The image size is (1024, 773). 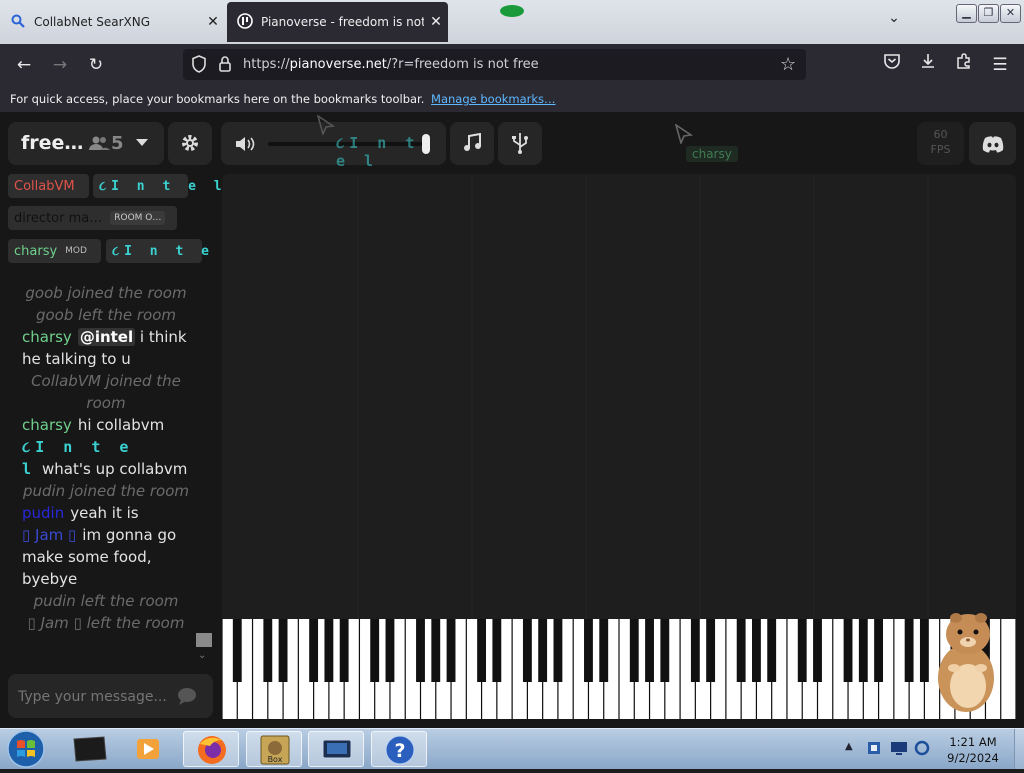 What do you see at coordinates (48, 186) in the screenshot?
I see `user-chip-collabvm: CollabVM` at bounding box center [48, 186].